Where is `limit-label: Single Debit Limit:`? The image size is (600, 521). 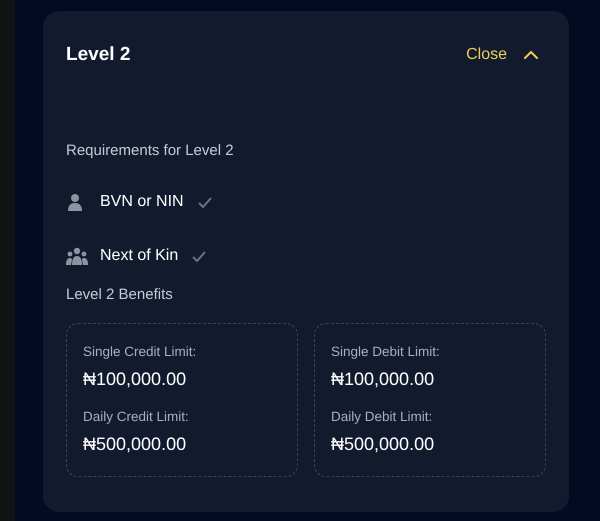 limit-label: Single Debit Limit: is located at coordinates (386, 351).